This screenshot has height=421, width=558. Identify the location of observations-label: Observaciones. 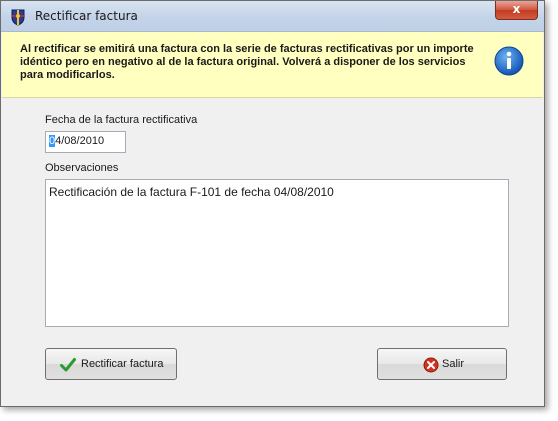
(82, 168).